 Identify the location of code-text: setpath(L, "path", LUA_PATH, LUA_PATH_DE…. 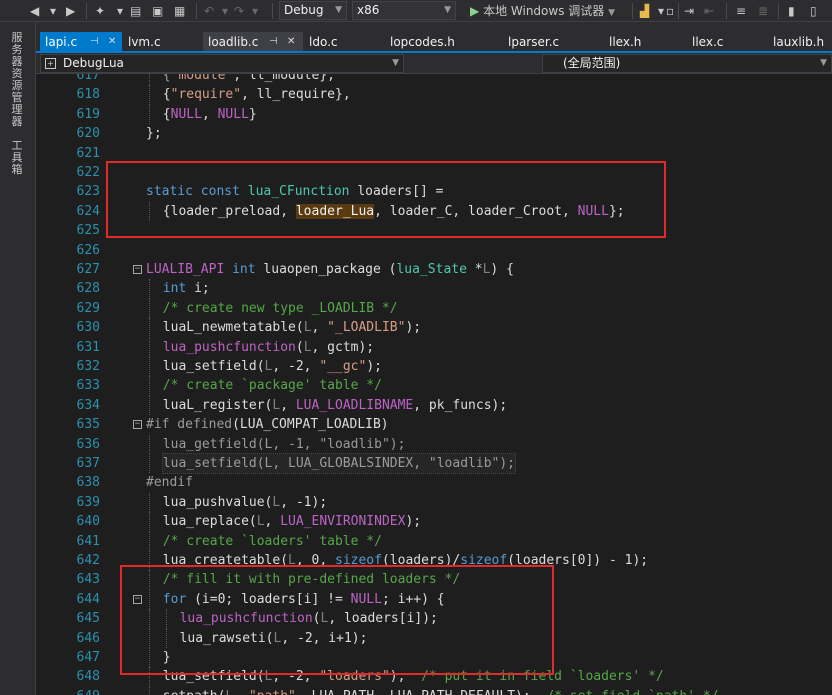
(441, 691).